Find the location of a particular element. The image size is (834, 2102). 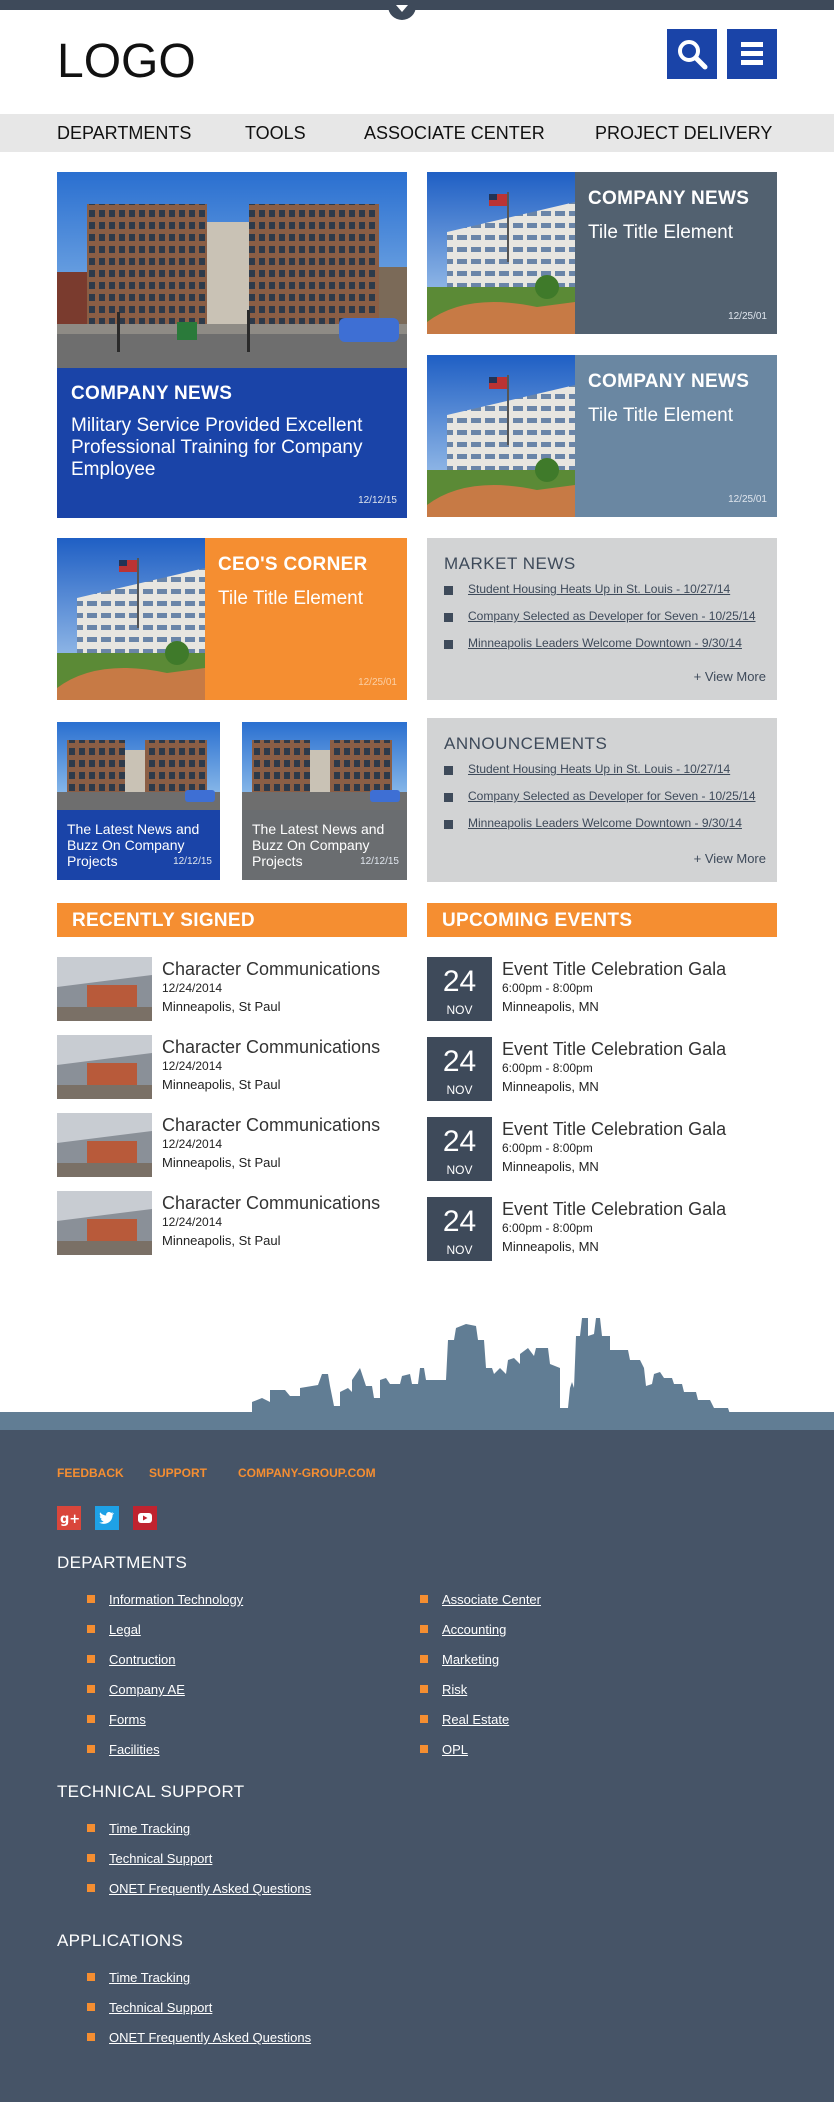

search-icon is located at coordinates (693, 55).